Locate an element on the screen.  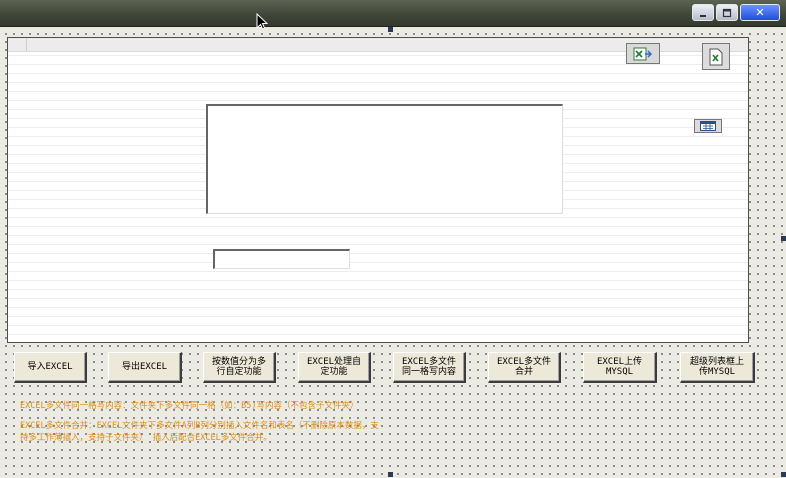
close-button: ✕ is located at coordinates (760, 12).